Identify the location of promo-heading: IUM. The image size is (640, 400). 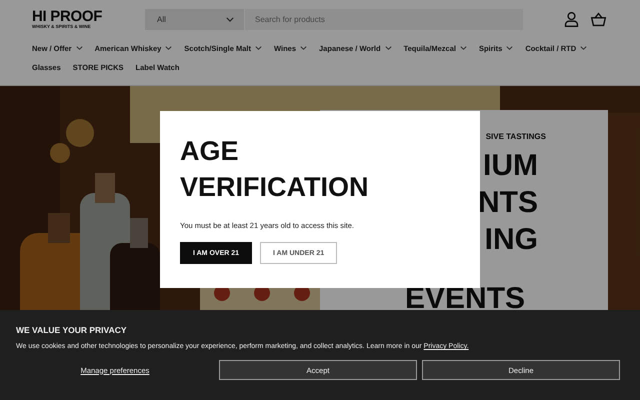
(510, 166).